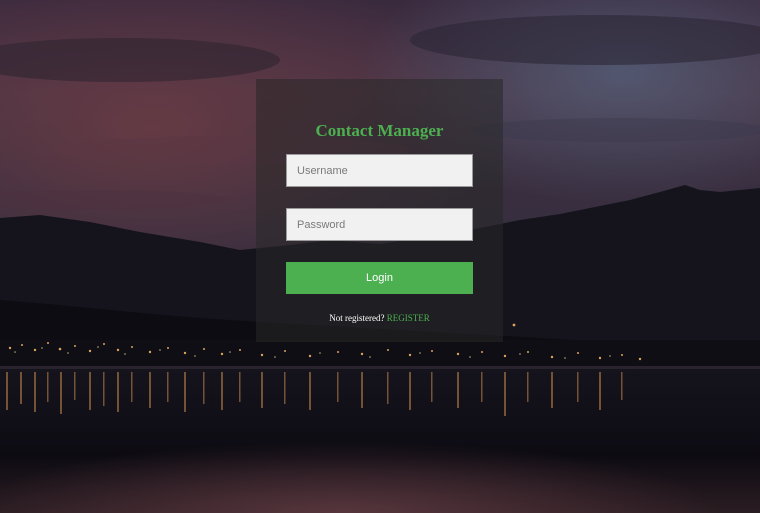 This screenshot has width=760, height=513. Describe the element at coordinates (357, 318) in the screenshot. I see `register-prompt-text: Not registered?` at that location.